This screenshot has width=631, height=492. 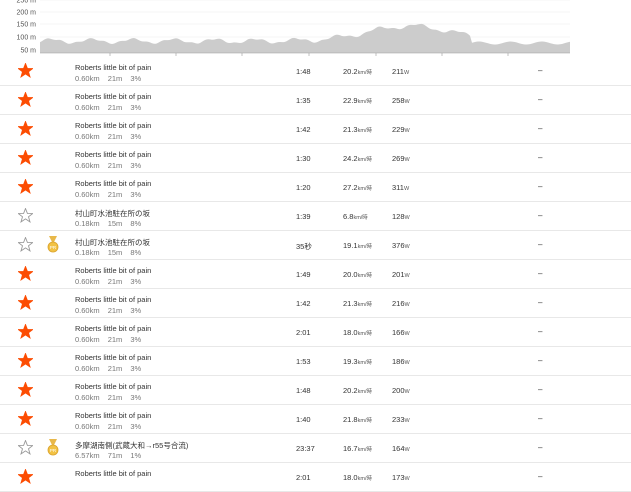 What do you see at coordinates (111, 223) in the screenshot?
I see `segment-meta: 0.18km 15m 8%` at bounding box center [111, 223].